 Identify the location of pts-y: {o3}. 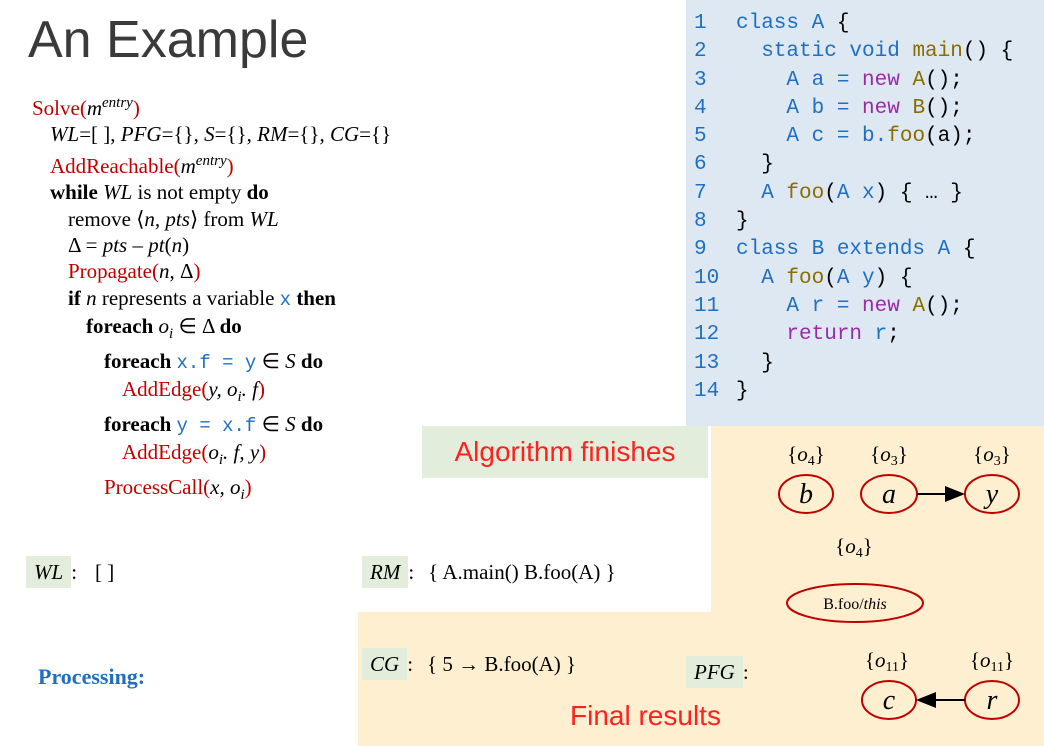
(992, 455).